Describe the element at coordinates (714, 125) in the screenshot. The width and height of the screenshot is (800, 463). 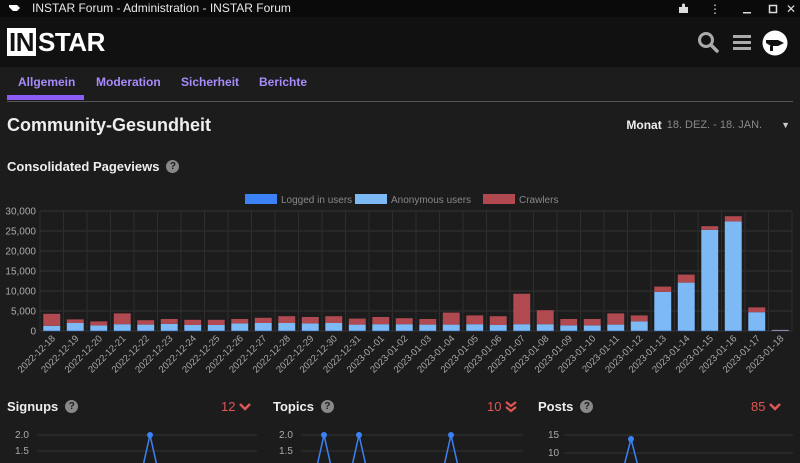
I see `period-range: 18. DEZ. - 18. JAN.` at that location.